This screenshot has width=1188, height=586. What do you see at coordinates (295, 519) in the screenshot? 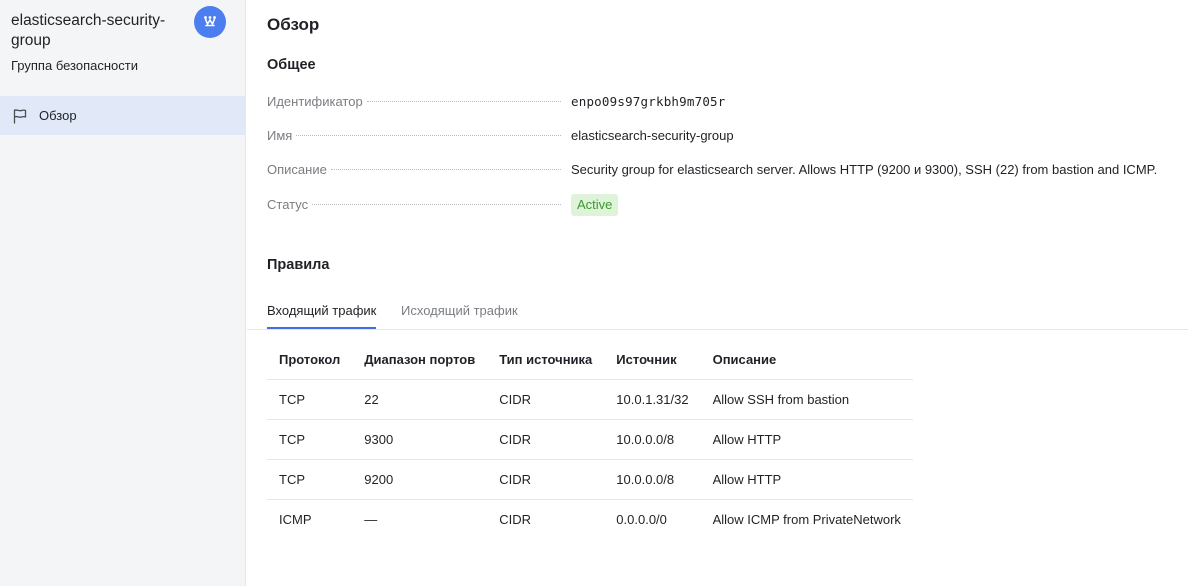
I see `cell-protocol: ICMP` at bounding box center [295, 519].